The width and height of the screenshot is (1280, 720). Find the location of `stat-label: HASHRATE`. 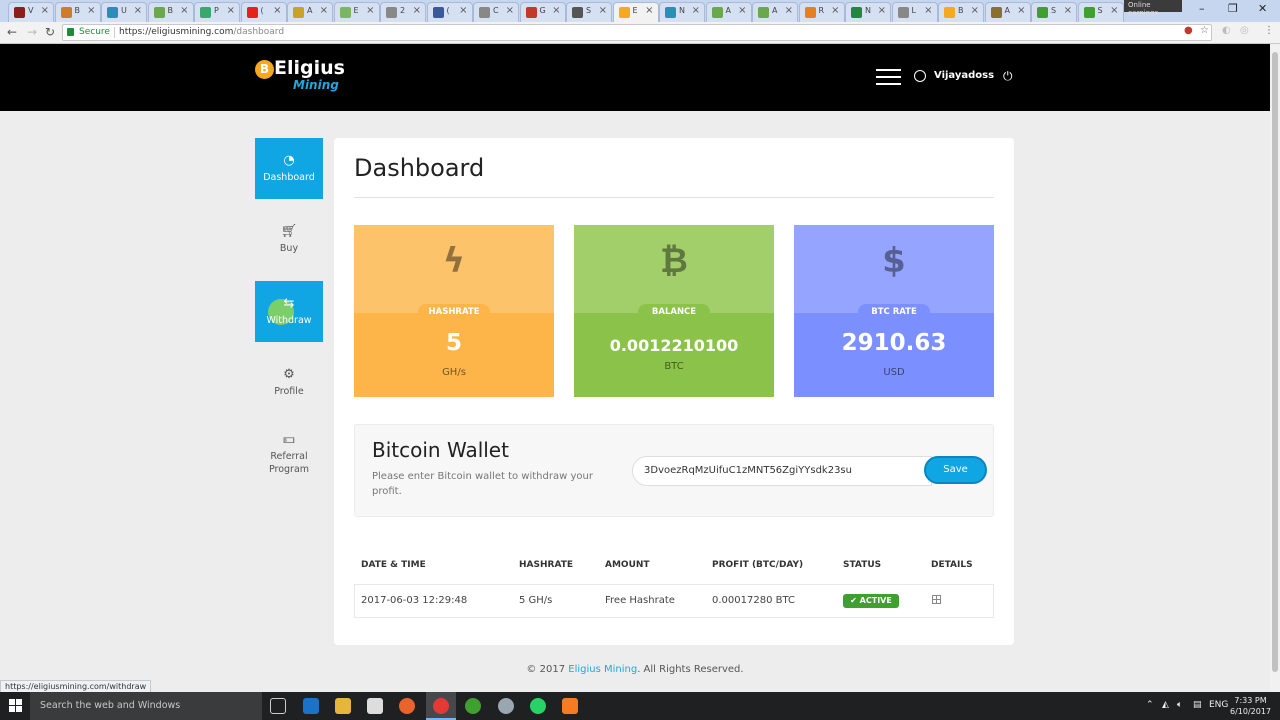

stat-label: HASHRATE is located at coordinates (454, 312).